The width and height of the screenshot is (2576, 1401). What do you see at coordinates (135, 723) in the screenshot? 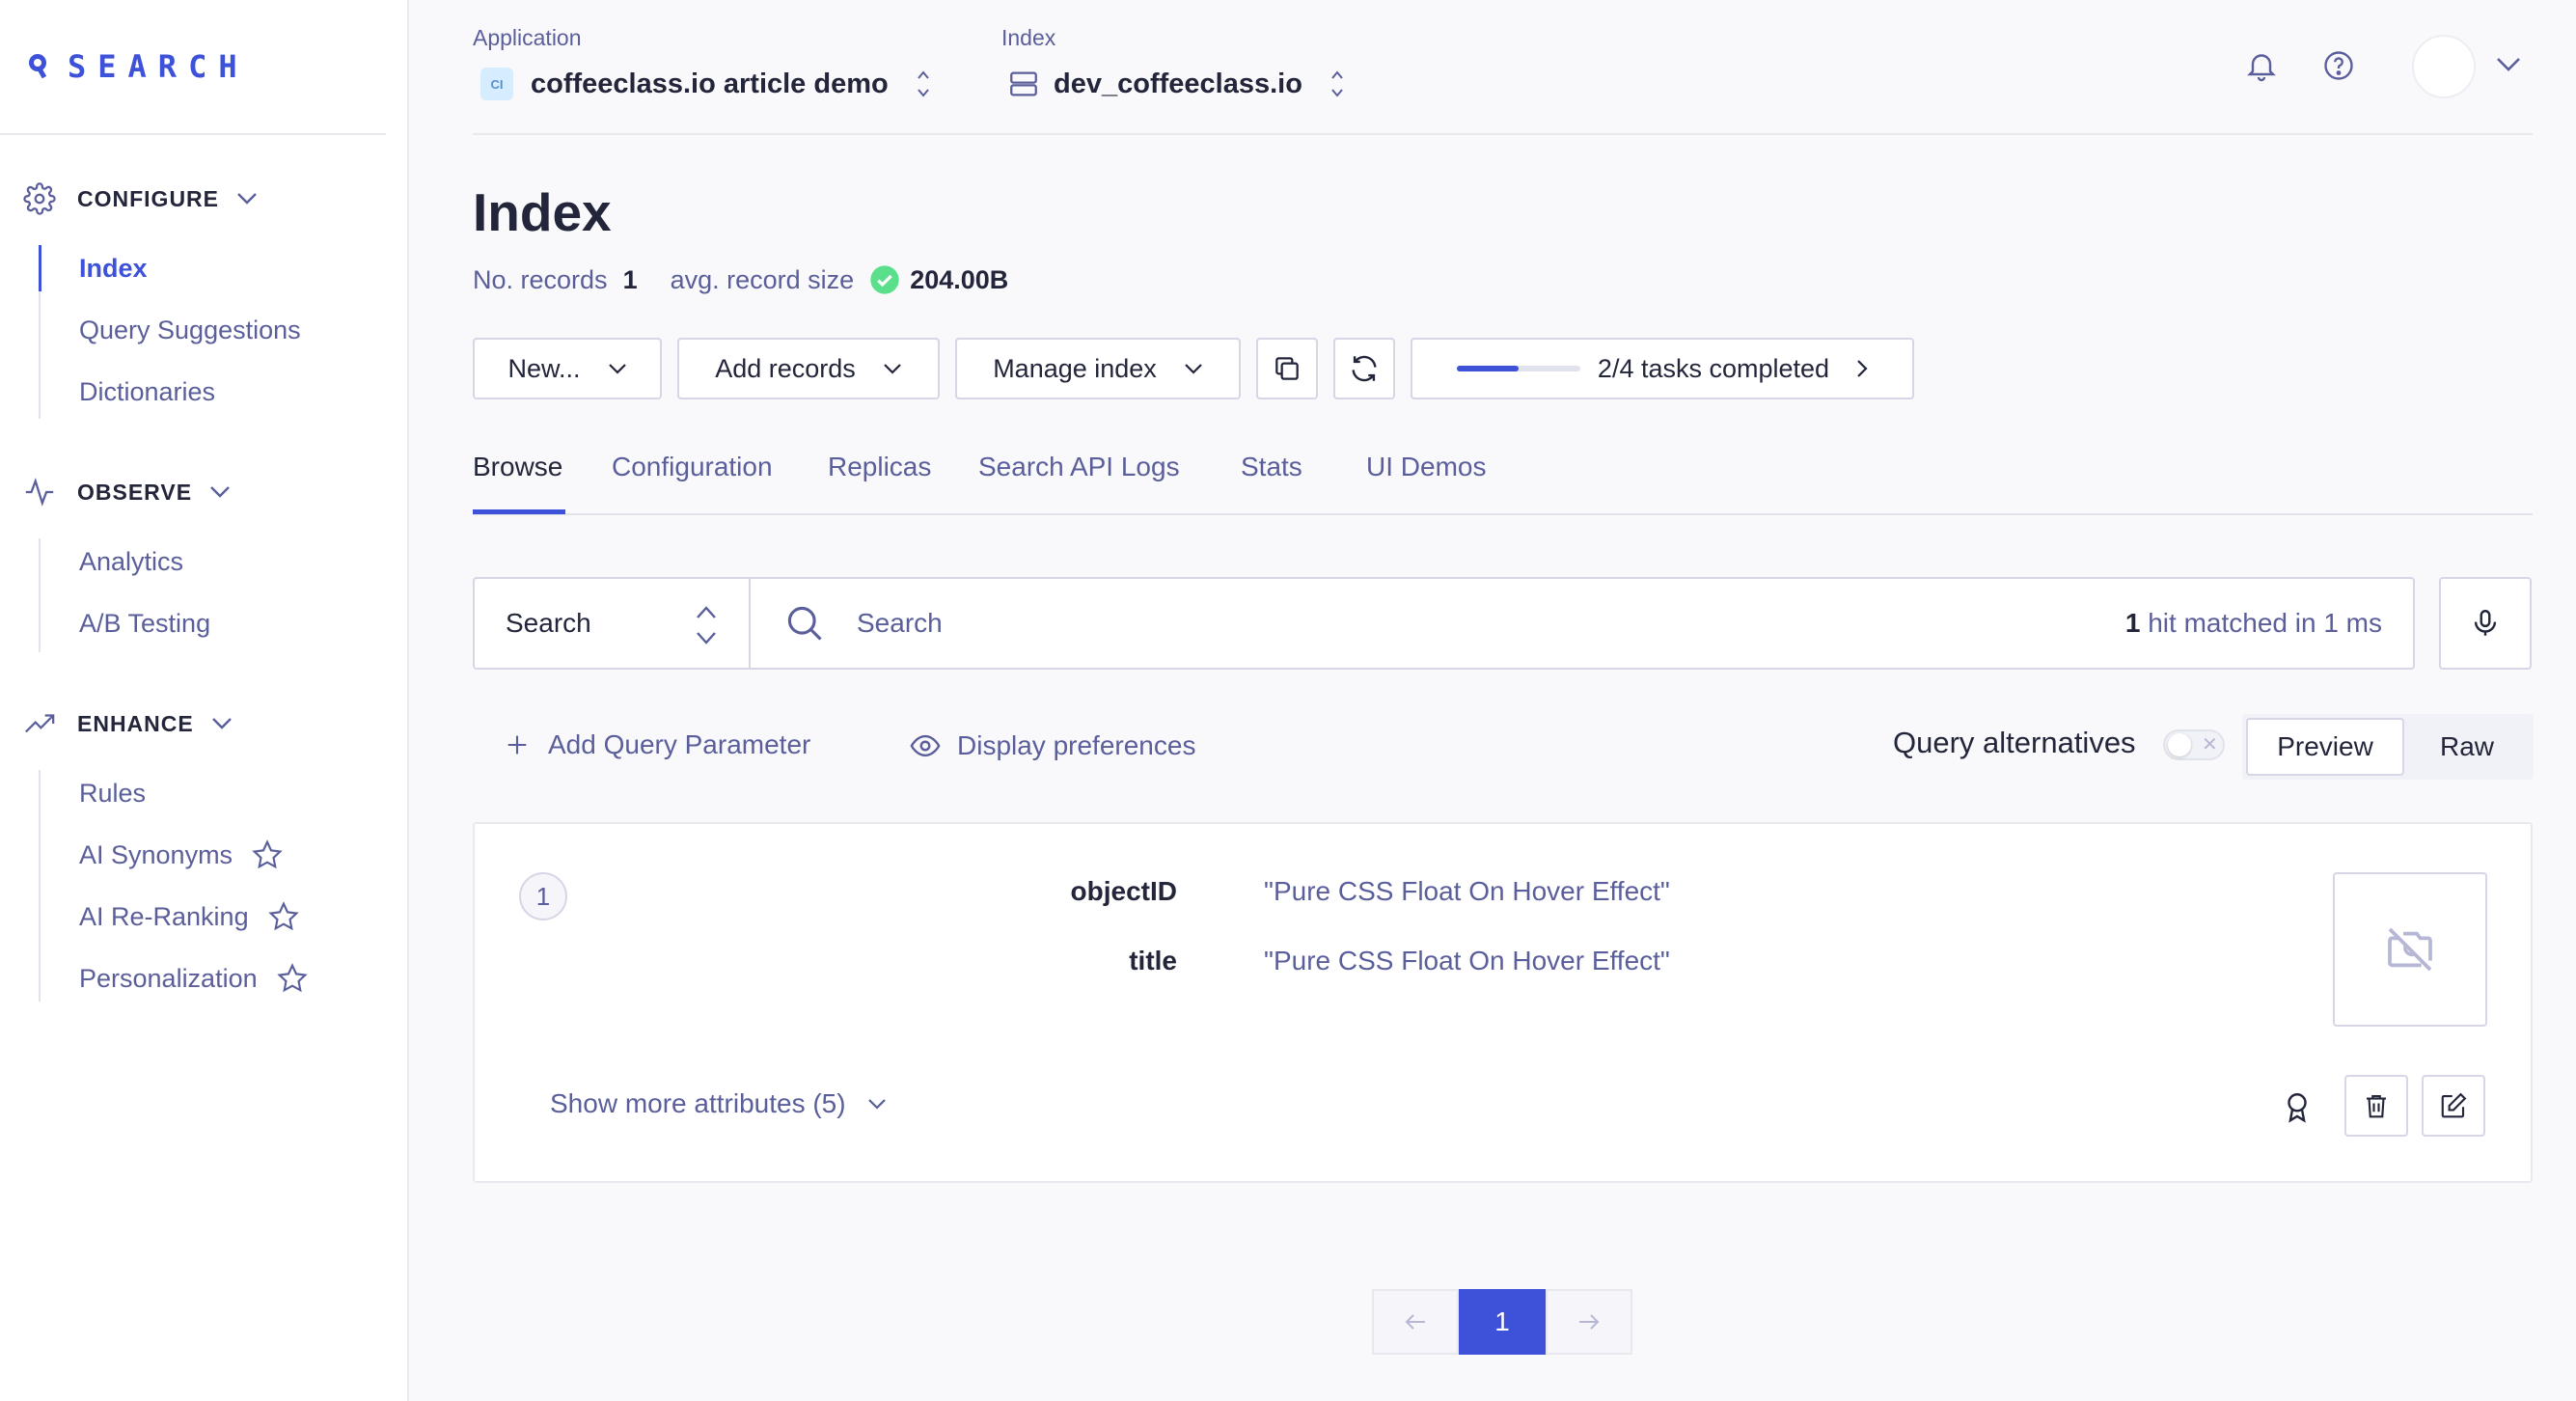
I see `section-label: ENHANCE` at bounding box center [135, 723].